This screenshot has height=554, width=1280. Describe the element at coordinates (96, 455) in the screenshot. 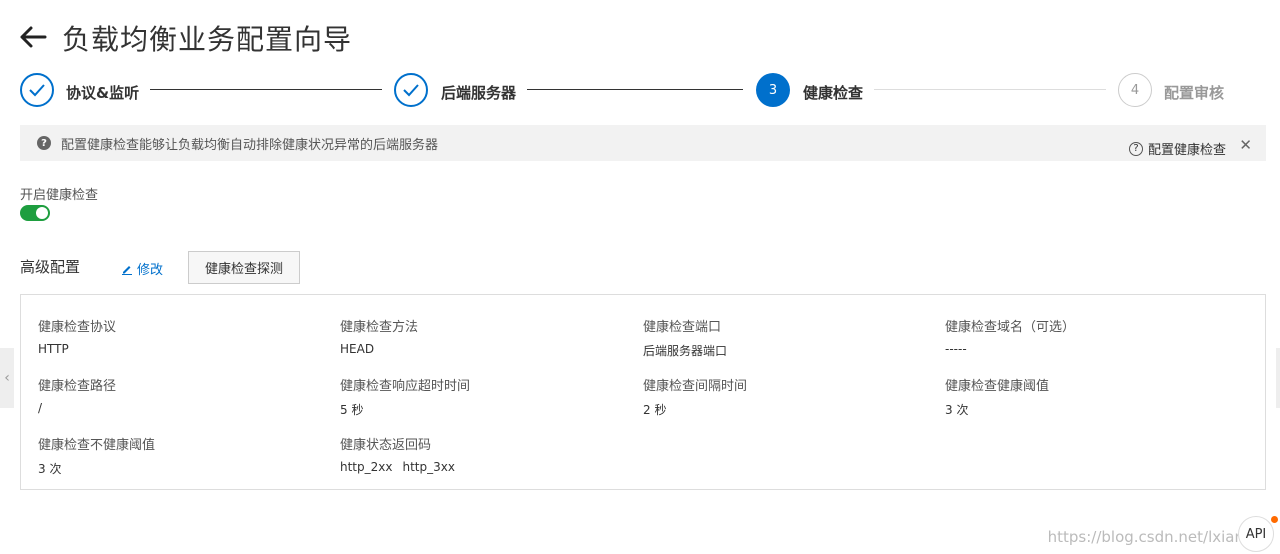

I see `config-unhealthy-threshold: 健康检查不健康阈值 3 次` at that location.